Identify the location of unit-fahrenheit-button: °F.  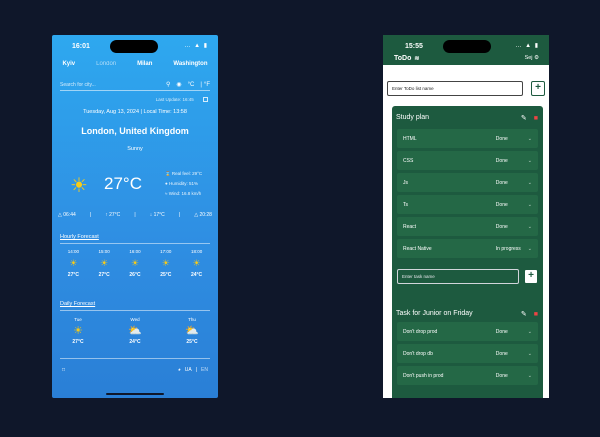
(207, 85).